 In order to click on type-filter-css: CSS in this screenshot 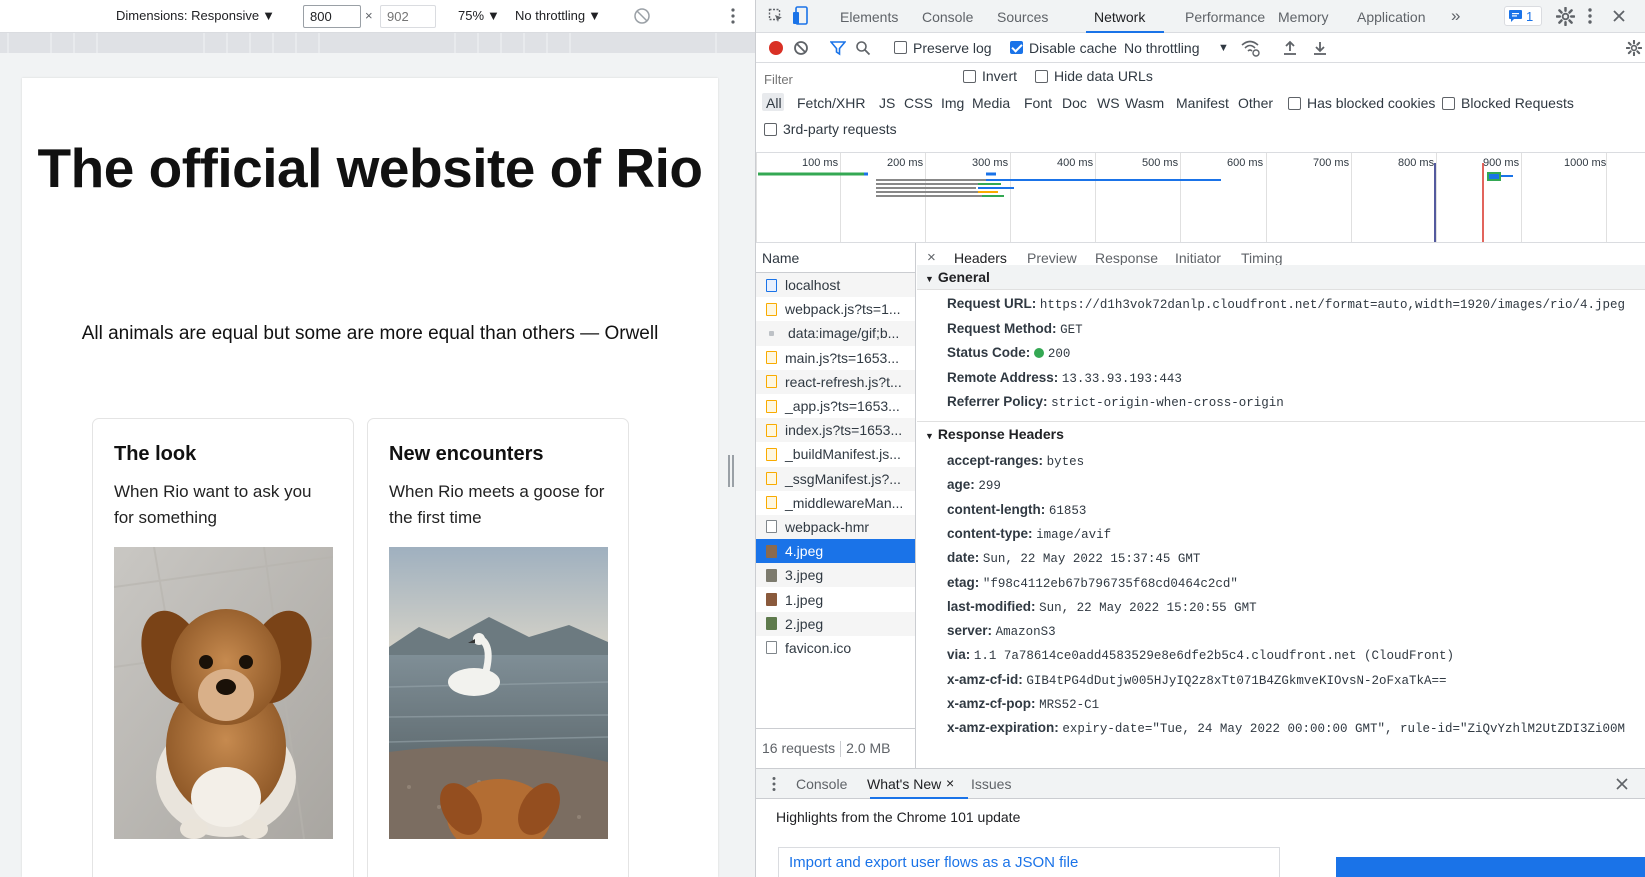, I will do `click(918, 103)`.